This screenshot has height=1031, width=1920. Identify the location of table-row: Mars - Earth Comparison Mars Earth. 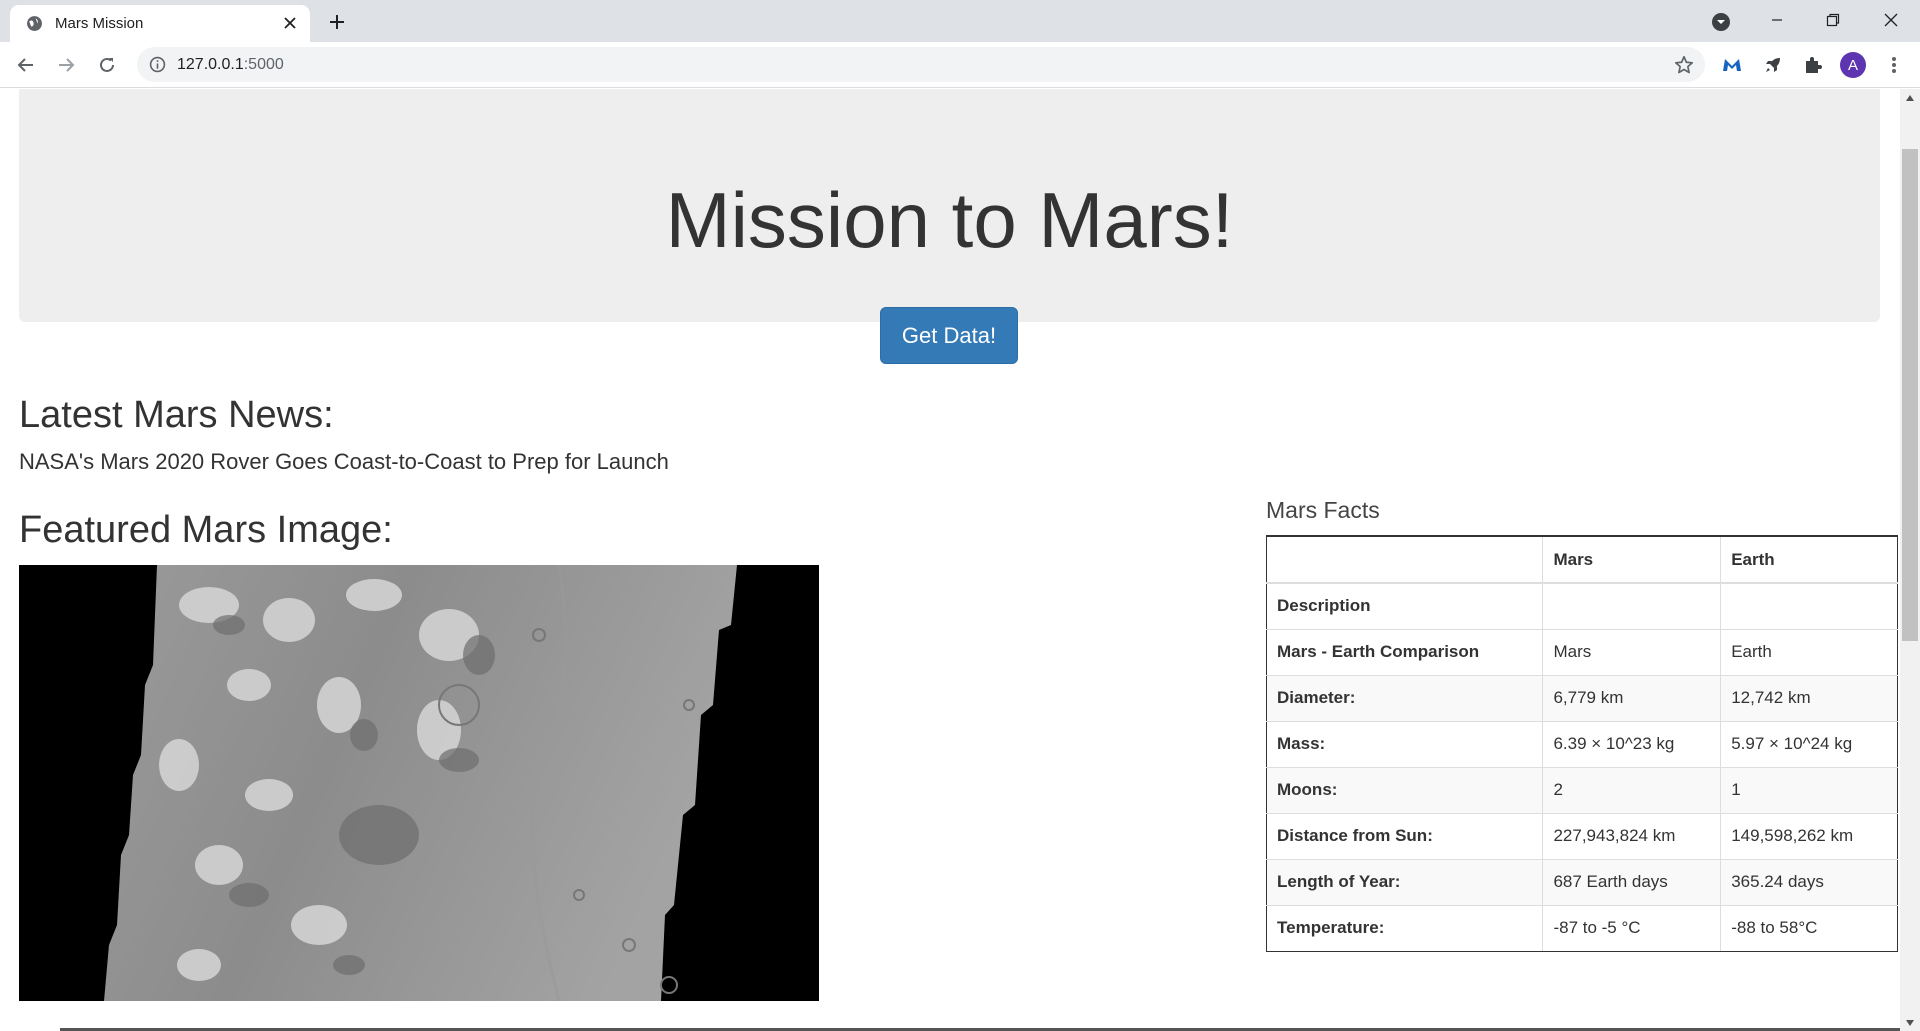
(1581, 652).